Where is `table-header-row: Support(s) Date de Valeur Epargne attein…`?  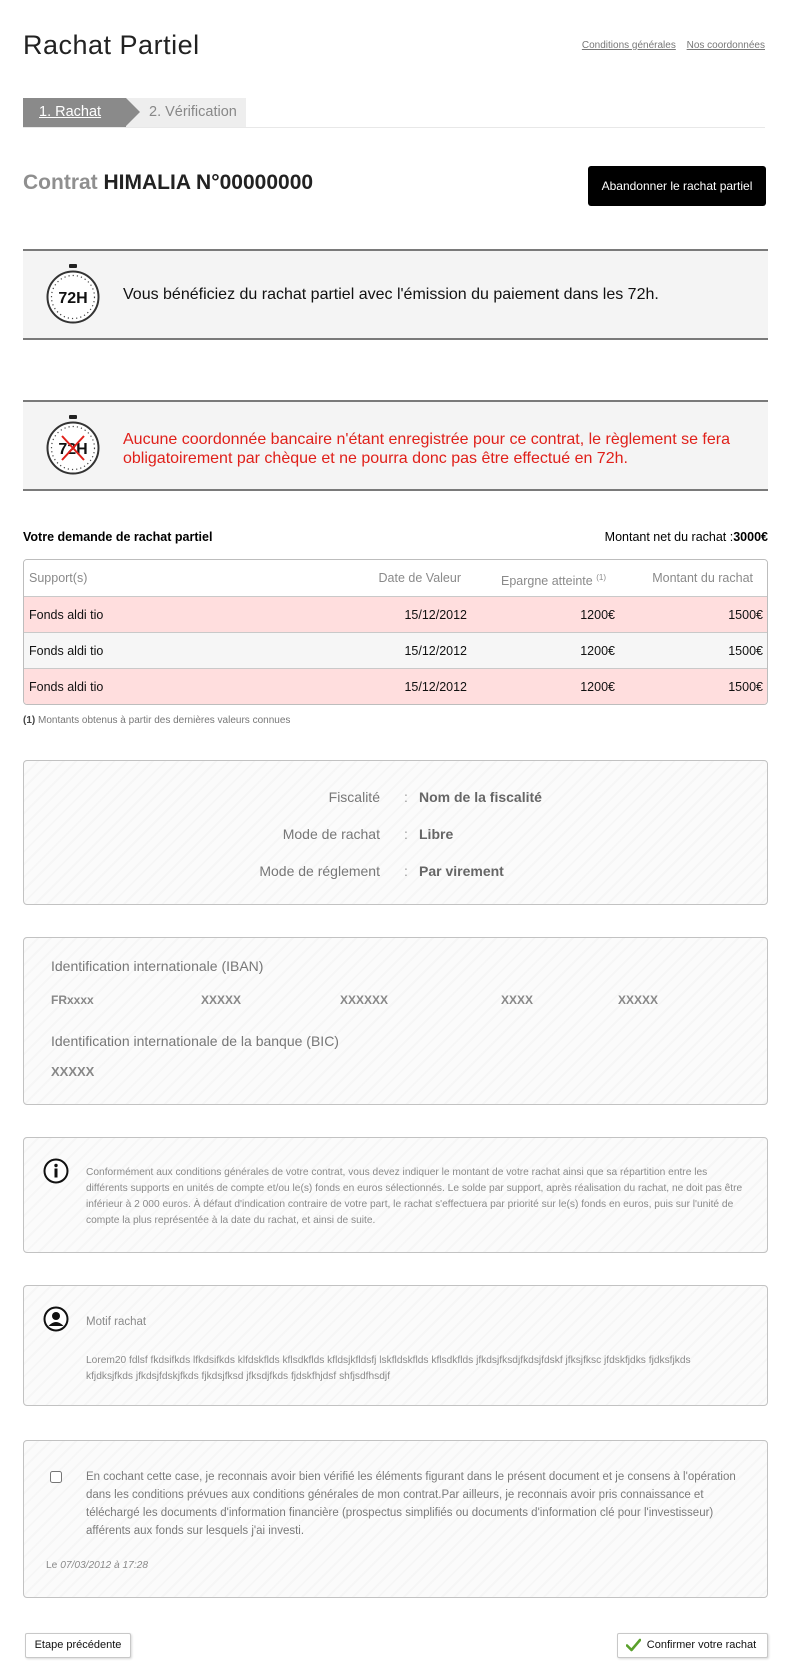 table-header-row: Support(s) Date de Valeur Epargne attein… is located at coordinates (395, 578).